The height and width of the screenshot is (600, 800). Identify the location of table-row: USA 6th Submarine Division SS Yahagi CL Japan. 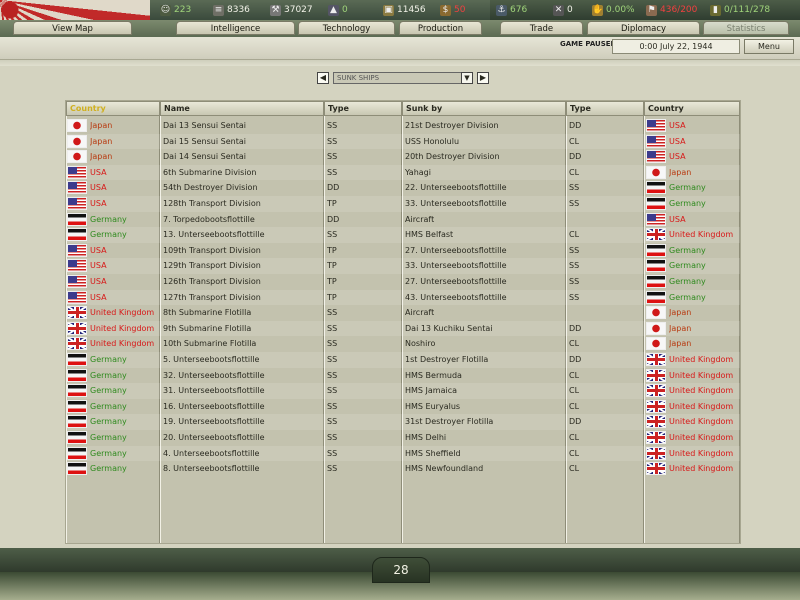
(403, 172).